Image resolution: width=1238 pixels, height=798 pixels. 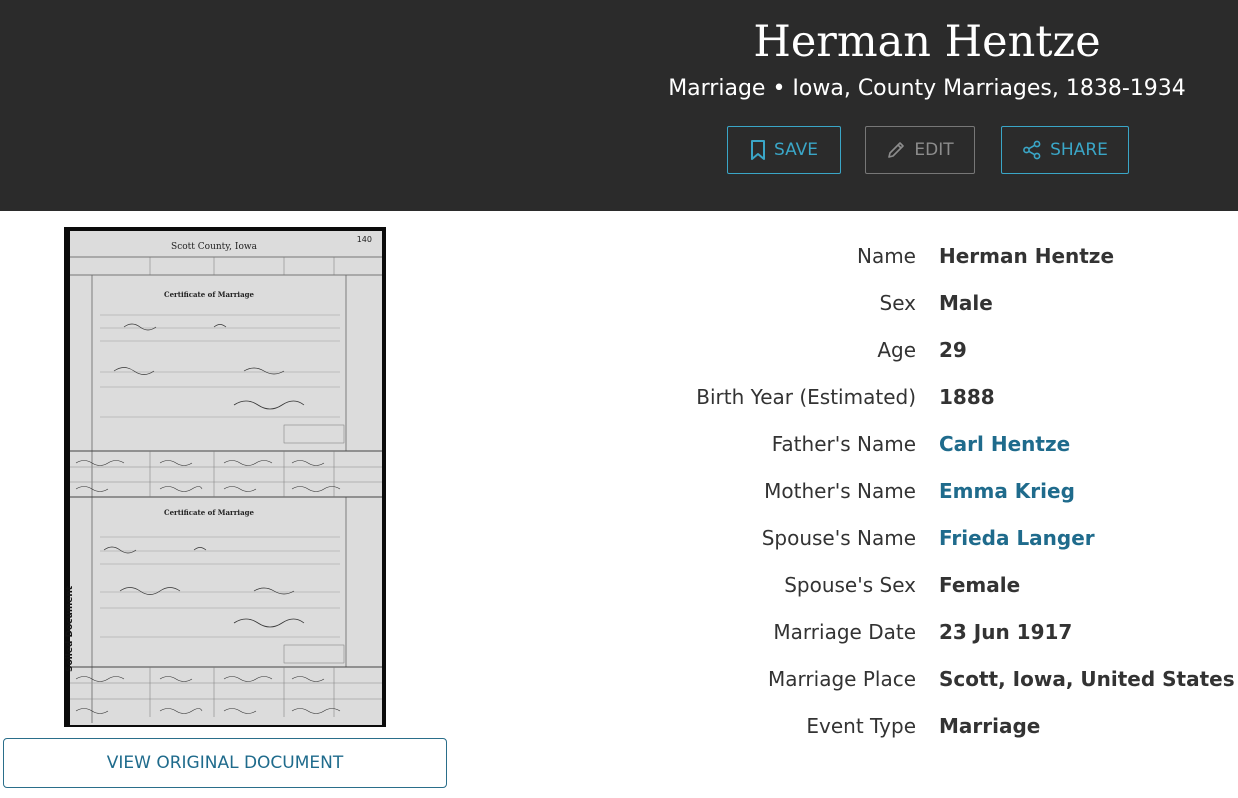 I want to click on document-certificate-heading-2: Certificate of Marriage, so click(x=209, y=512).